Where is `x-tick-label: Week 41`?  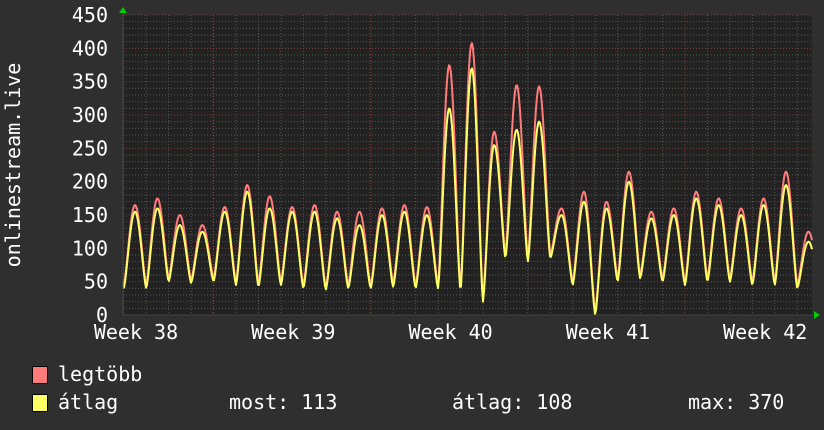 x-tick-label: Week 41 is located at coordinates (608, 332).